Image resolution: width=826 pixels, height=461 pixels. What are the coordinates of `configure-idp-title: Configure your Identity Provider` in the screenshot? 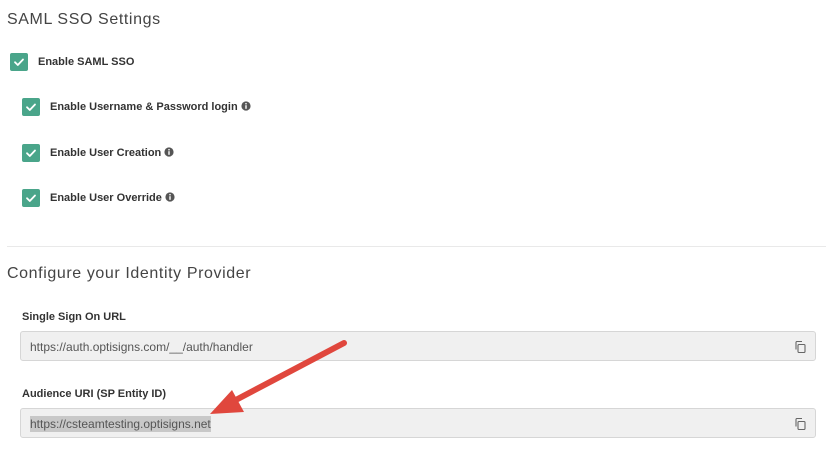 It's located at (129, 273).